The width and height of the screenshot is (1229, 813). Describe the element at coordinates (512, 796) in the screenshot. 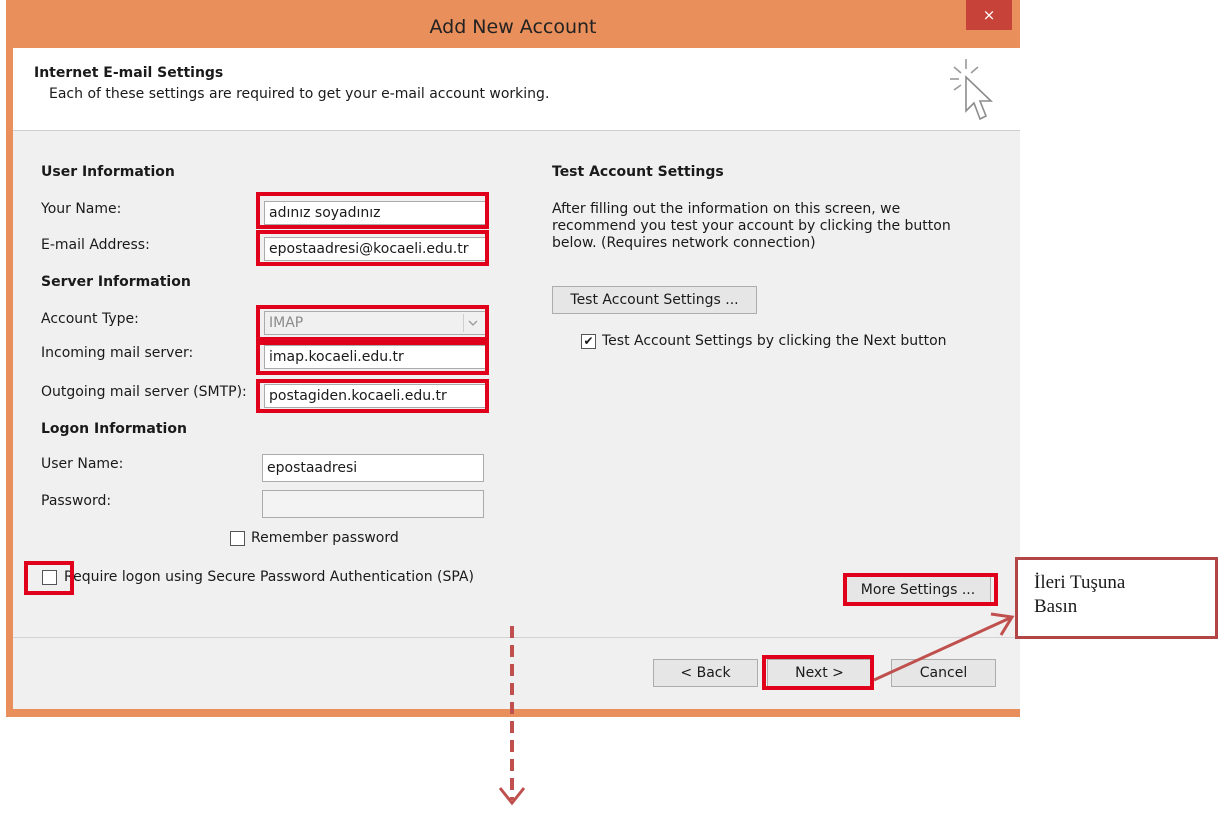

I see `down-arrow-head-icon` at that location.